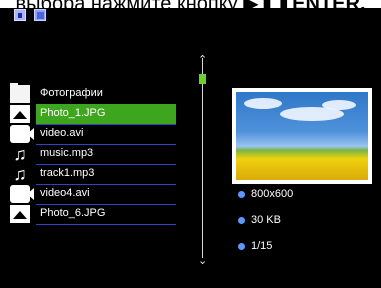 This screenshot has width=381, height=288. I want to click on file-name: Photo_1.JPG, so click(73, 113).